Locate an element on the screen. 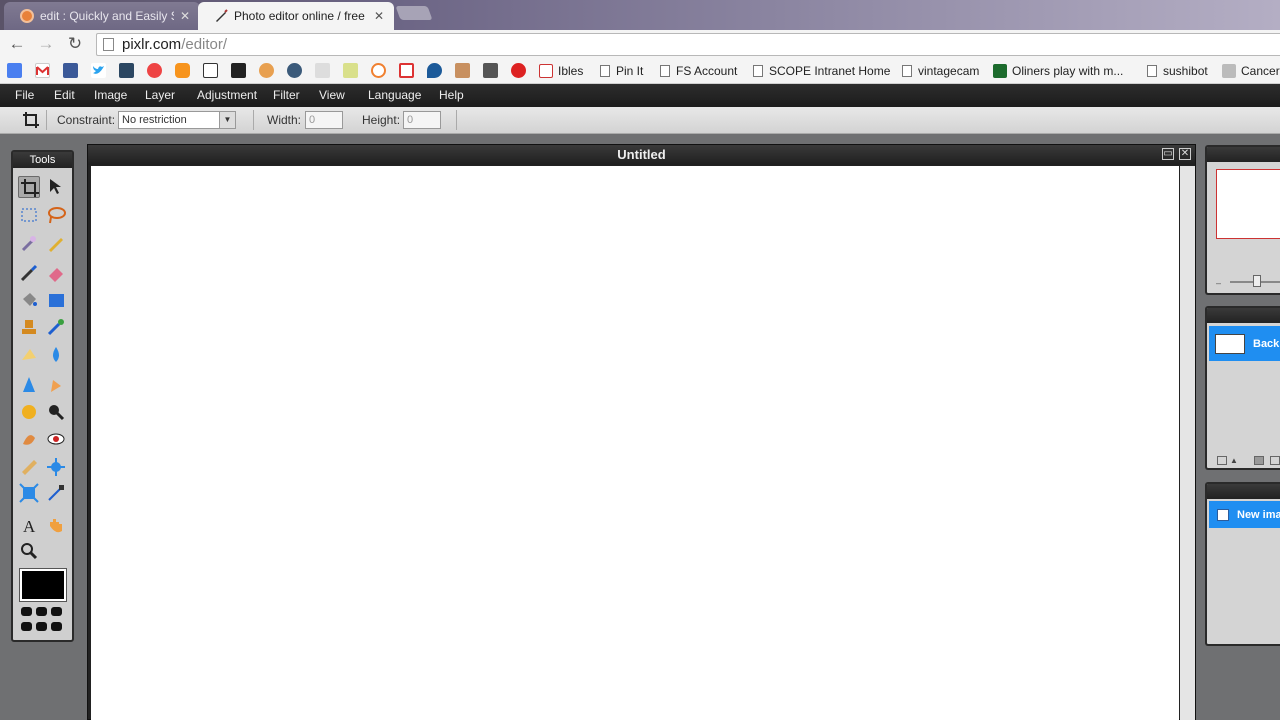 Image resolution: width=1280 pixels, height=720 pixels. health-bookmark-icon is located at coordinates (406, 70).